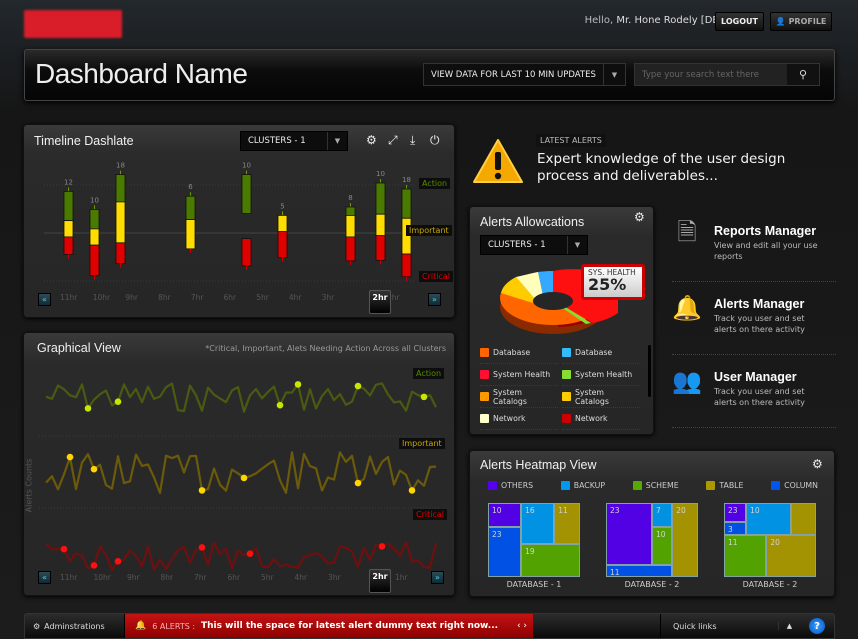  I want to click on manager-title: Alerts Manager, so click(759, 304).